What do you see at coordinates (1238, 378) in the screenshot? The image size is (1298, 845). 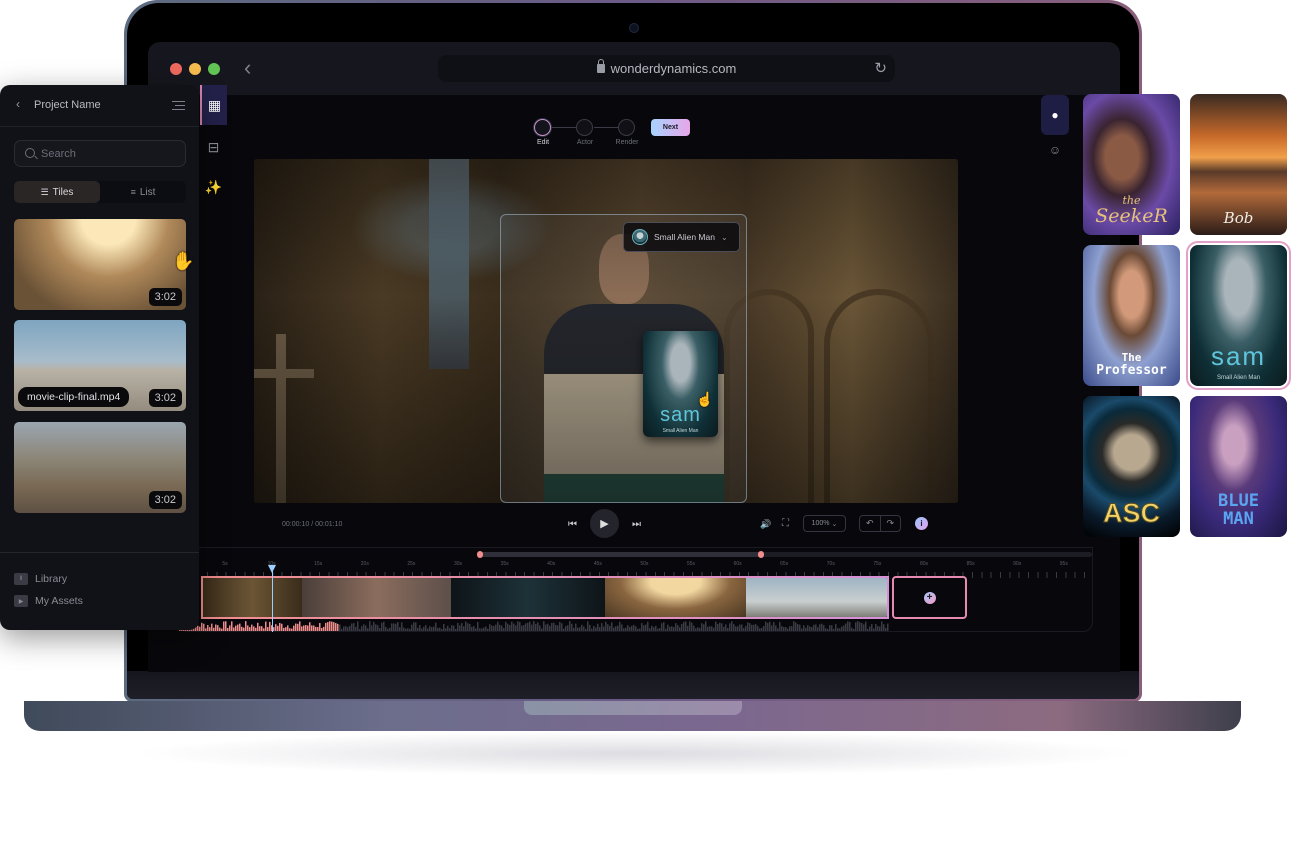 I see `card-subtitle: Small Alien Man` at bounding box center [1238, 378].